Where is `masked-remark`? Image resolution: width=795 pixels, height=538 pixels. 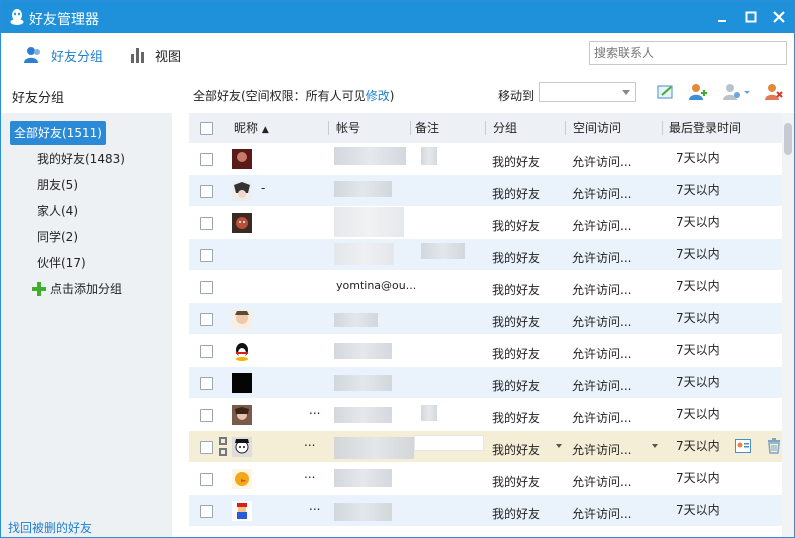 masked-remark is located at coordinates (429, 413).